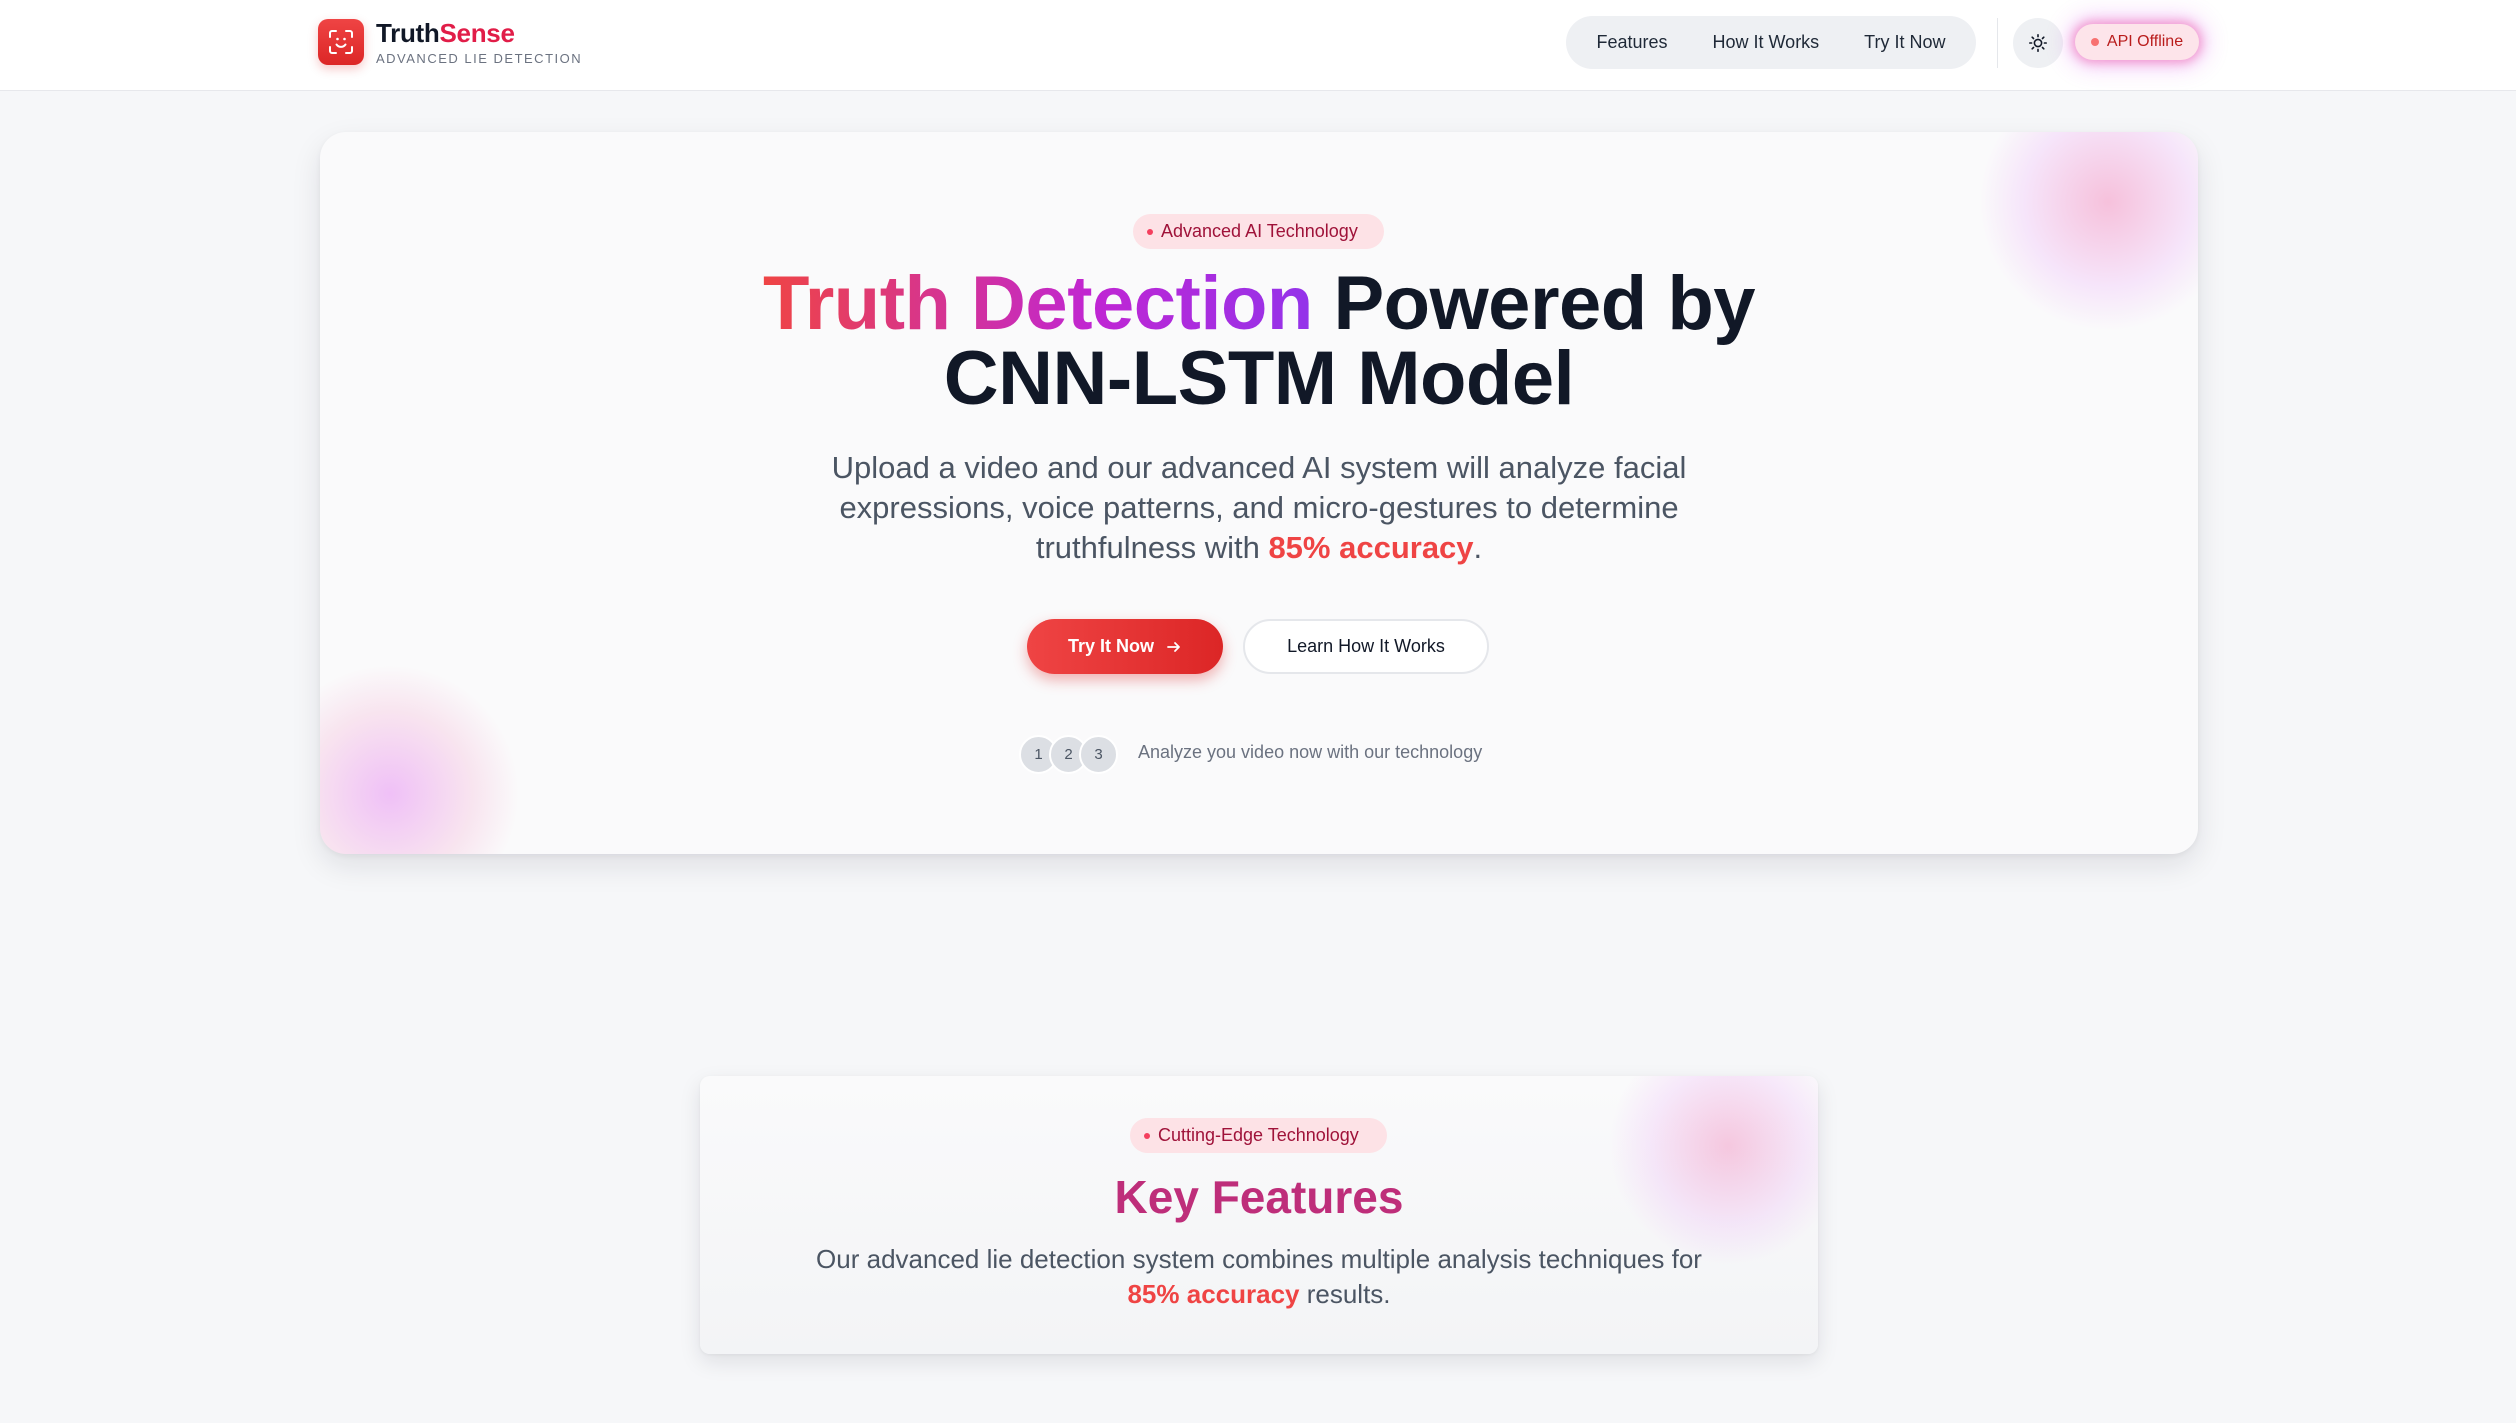  What do you see at coordinates (1259, 378) in the screenshot?
I see `hero-title-line2: CNN-LSTM Model` at bounding box center [1259, 378].